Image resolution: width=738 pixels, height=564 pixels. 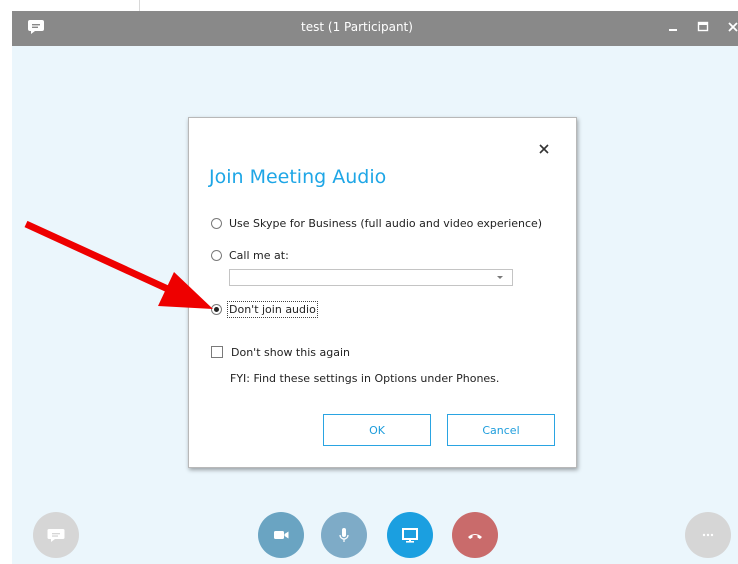 I want to click on close-window-button, so click(x=731, y=27).